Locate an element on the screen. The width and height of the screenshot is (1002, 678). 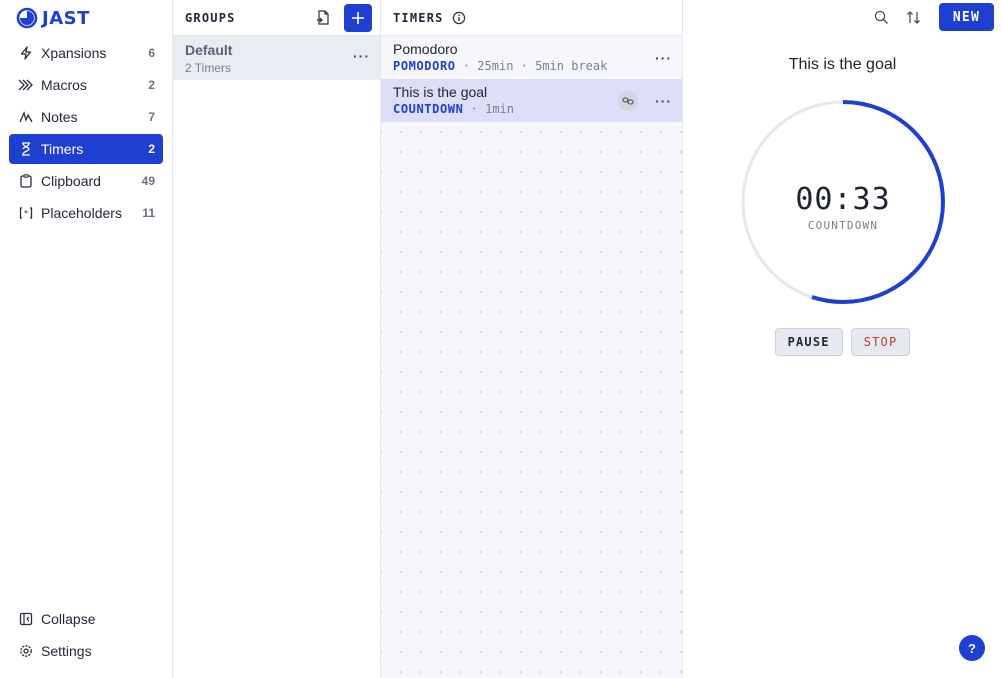
collapse-label: Collapse is located at coordinates (68, 619).